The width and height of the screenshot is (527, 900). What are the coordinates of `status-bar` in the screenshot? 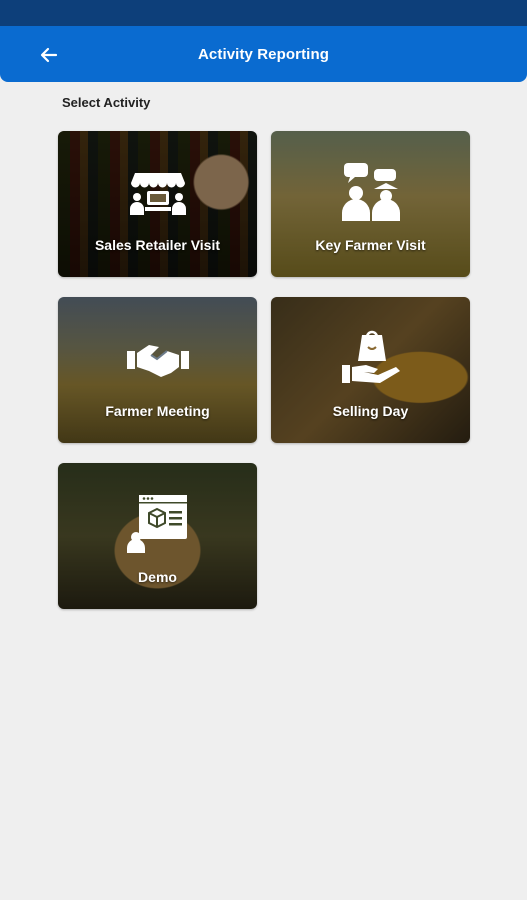 It's located at (263, 13).